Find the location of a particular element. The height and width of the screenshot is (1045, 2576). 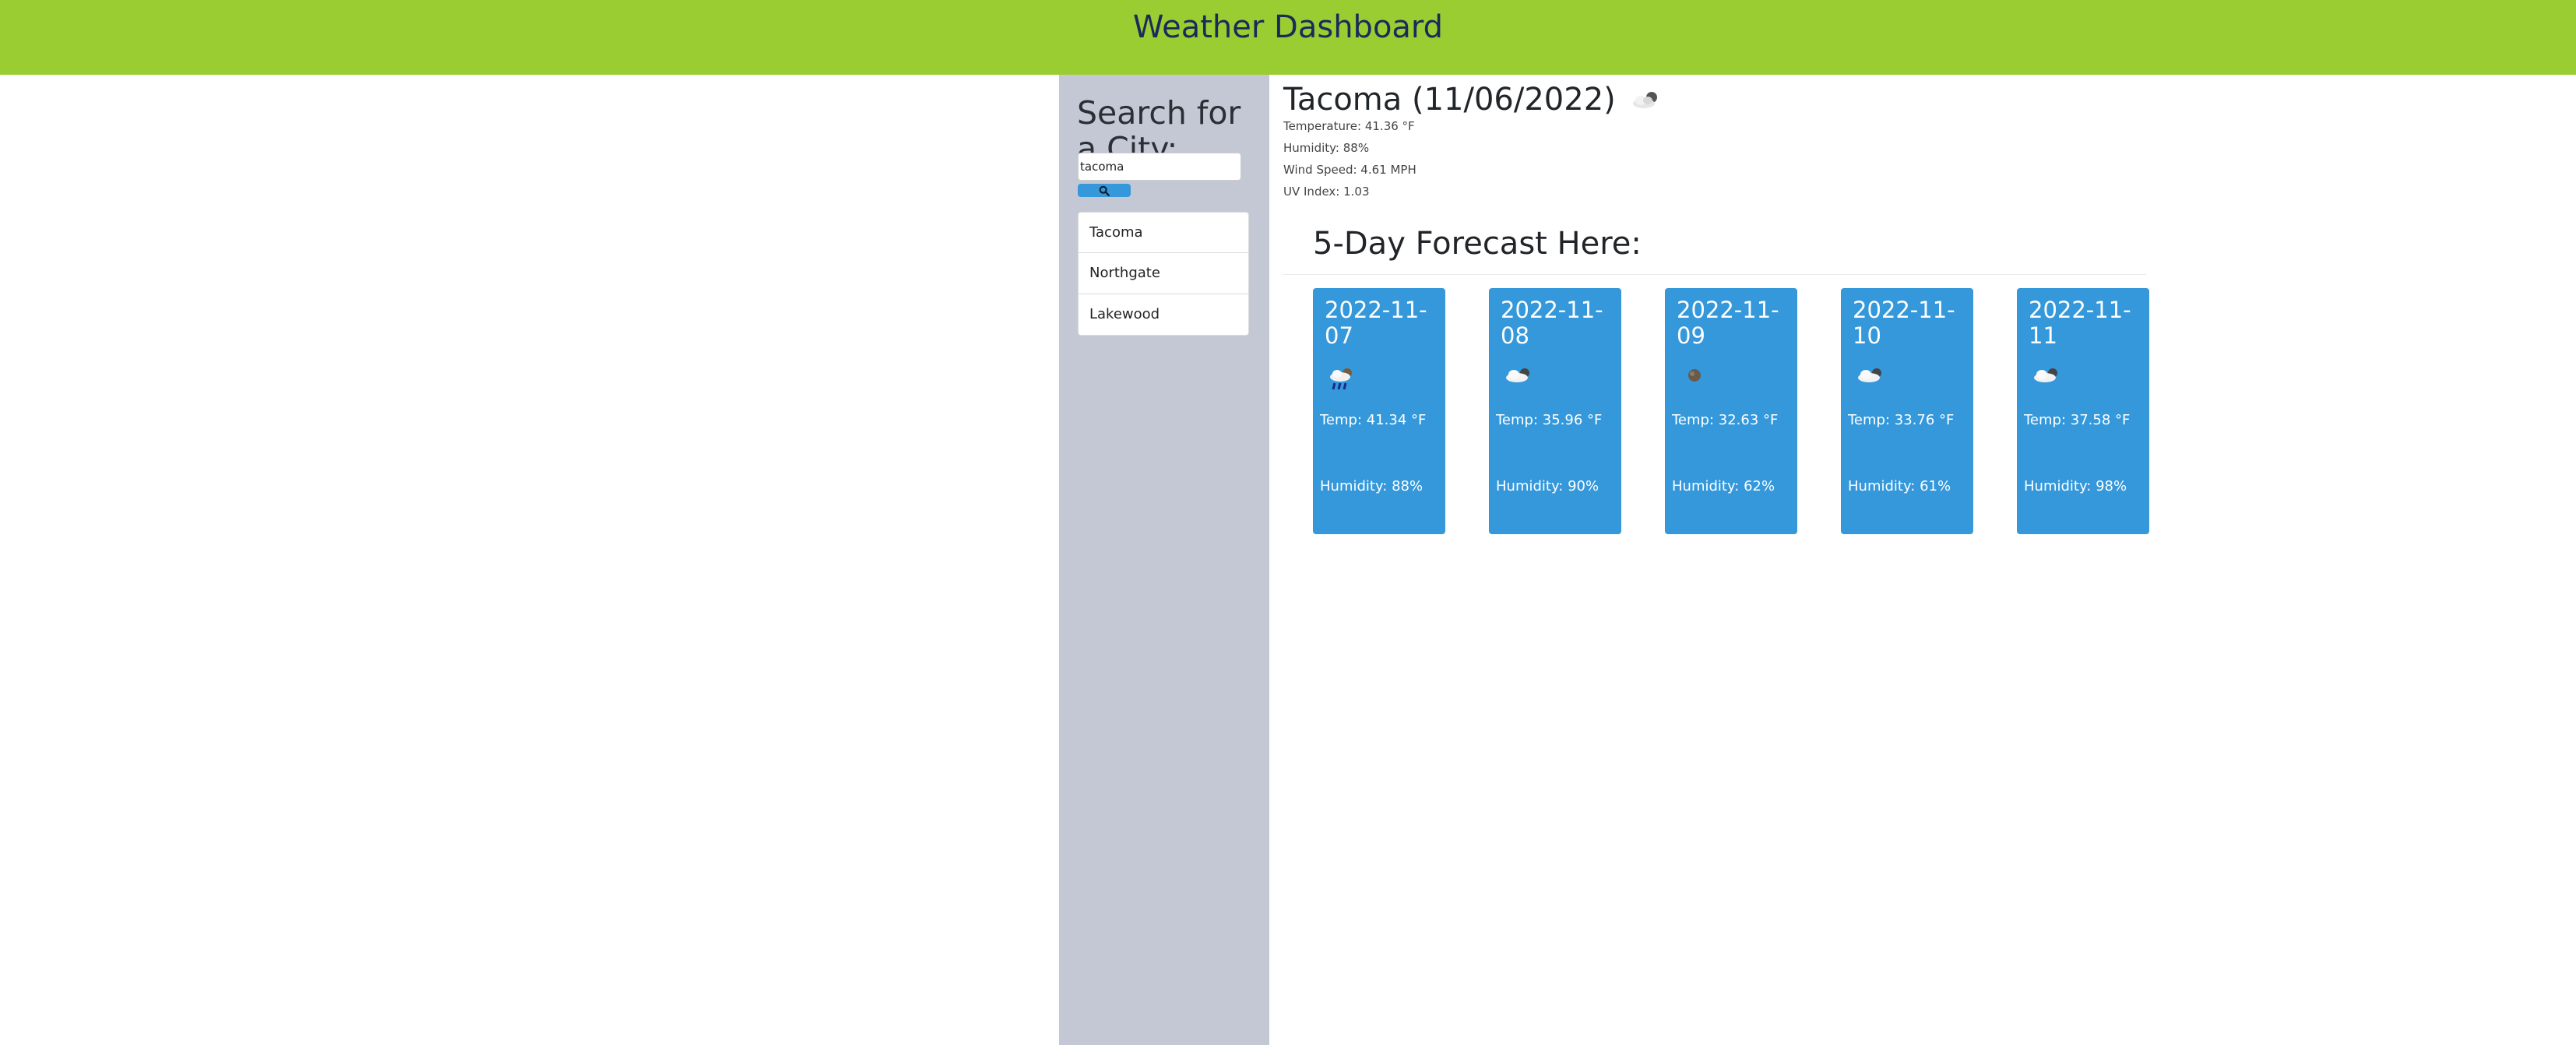

current-uv-index: UV Index: 1.03 is located at coordinates (1326, 192).